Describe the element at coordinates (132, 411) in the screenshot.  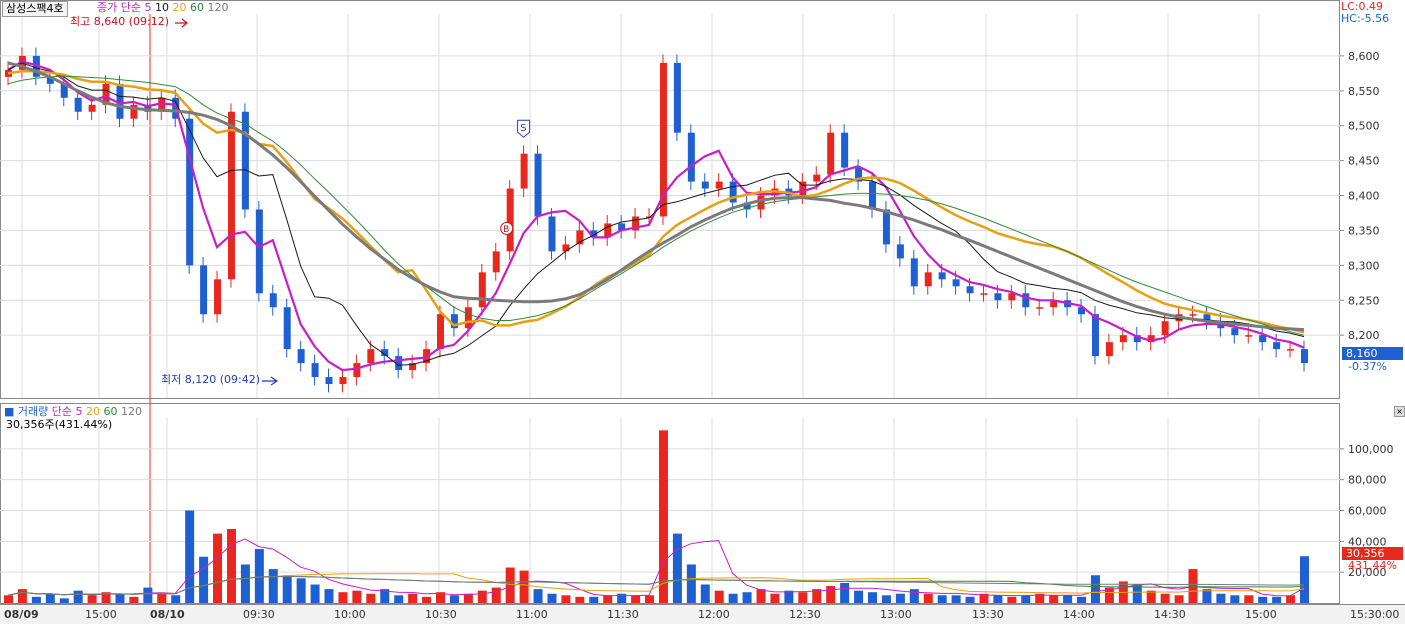
I see `volume-ma-120-label: 120` at that location.